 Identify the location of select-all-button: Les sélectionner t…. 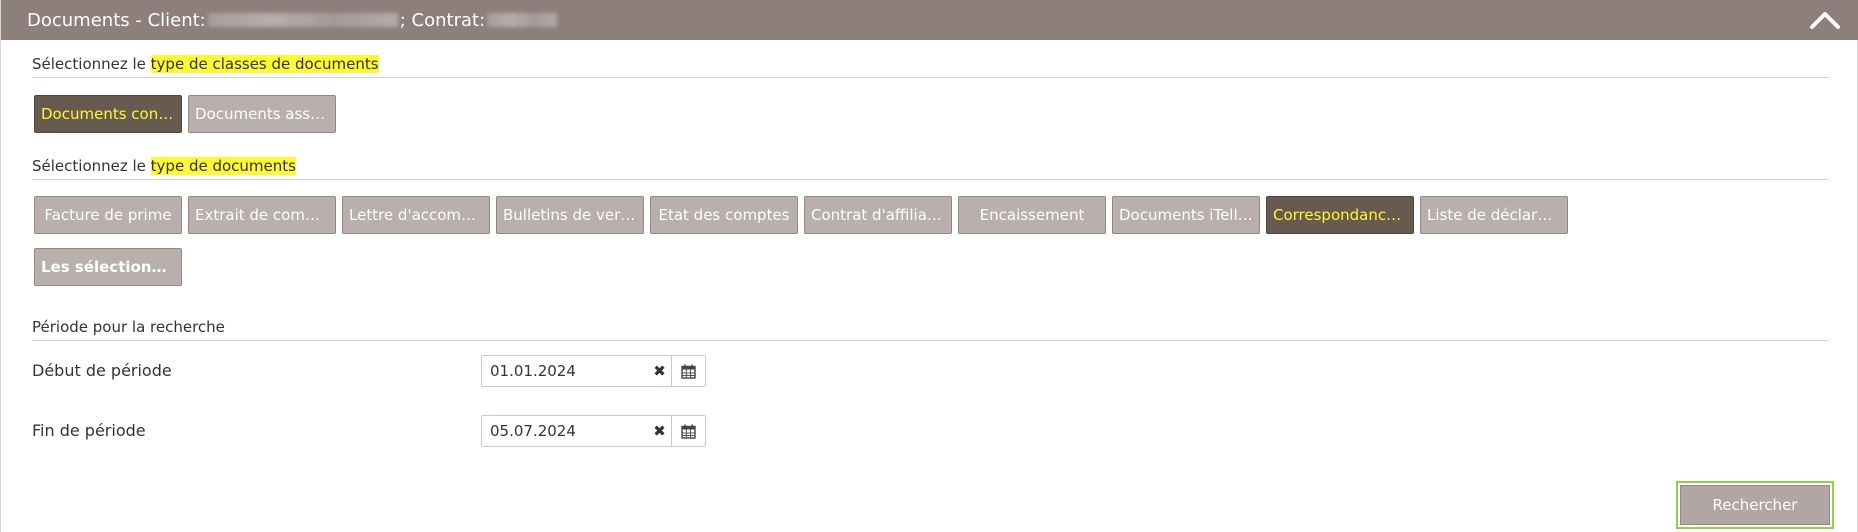
(108, 267).